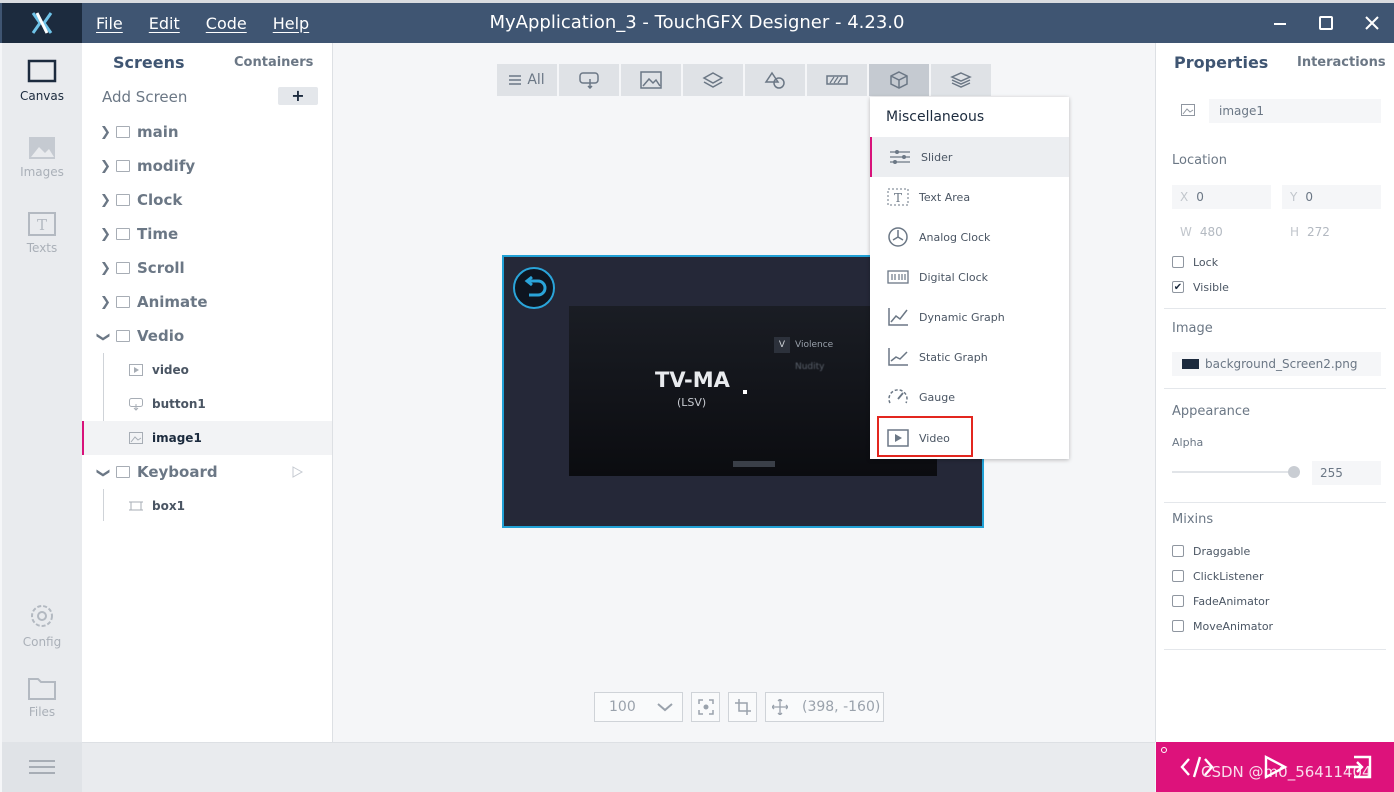  Describe the element at coordinates (207, 404) in the screenshot. I see `tree-widget-button1: button1` at that location.